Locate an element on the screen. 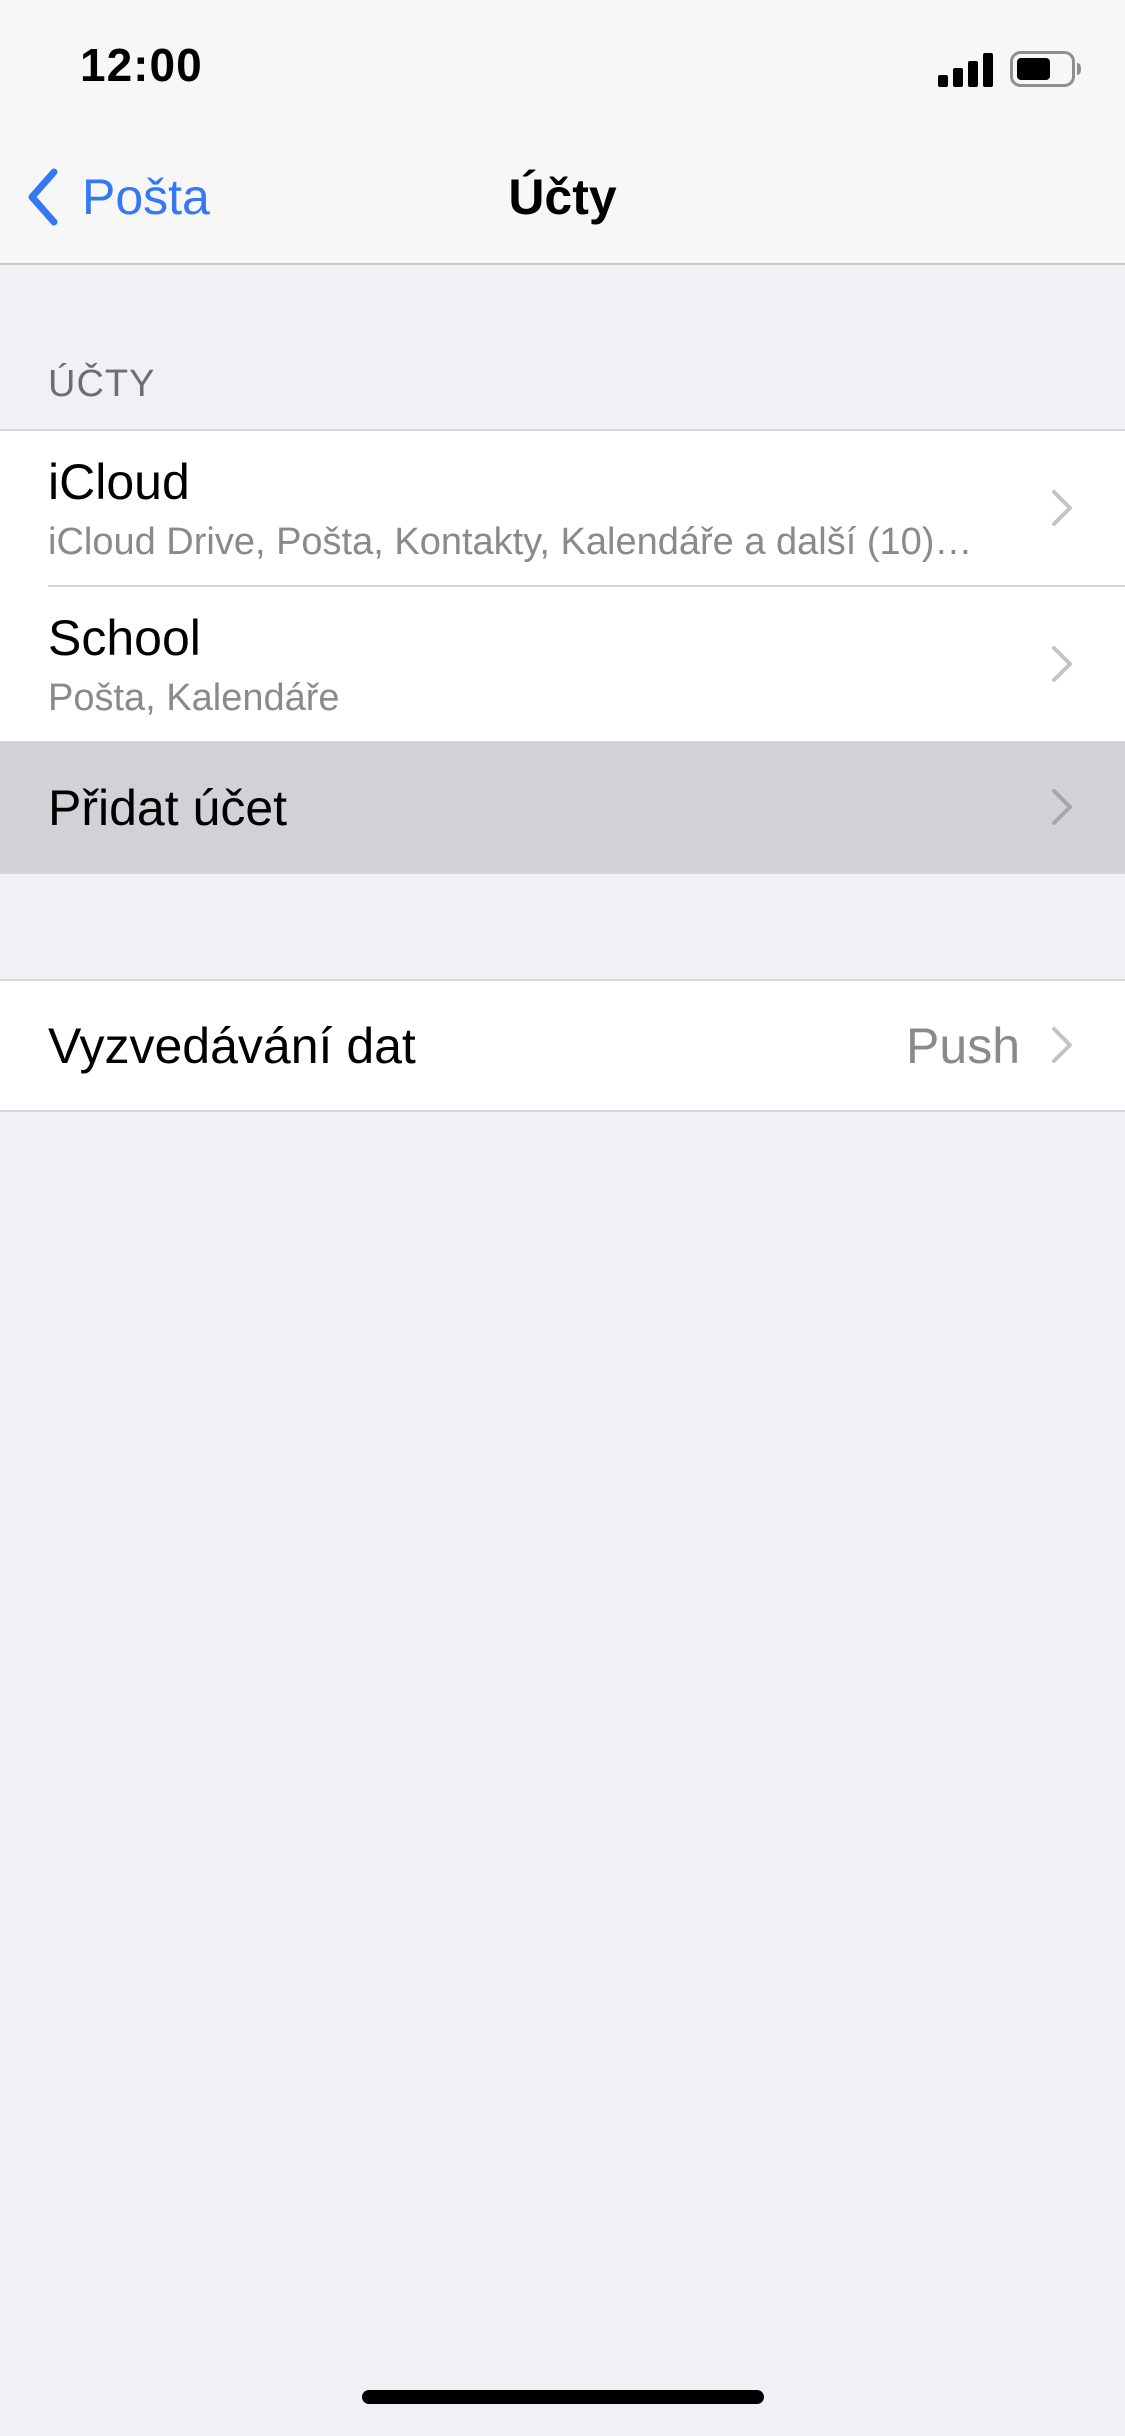 This screenshot has width=1125, height=2436. add-account-label: Přidat účet is located at coordinates (168, 808).